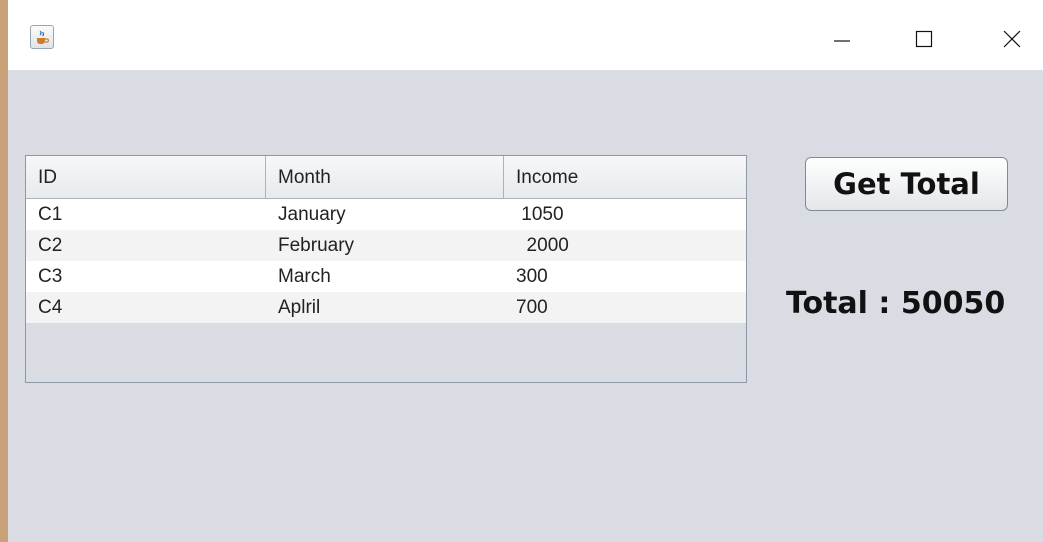 This screenshot has height=542, width=1043. I want to click on minimize-icon, so click(842, 41).